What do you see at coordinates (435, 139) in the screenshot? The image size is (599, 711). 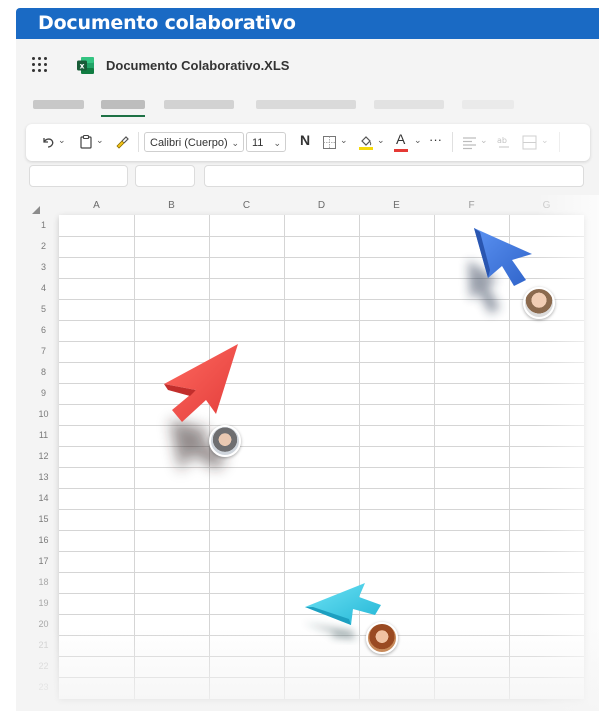 I see `more-options-button: ···` at bounding box center [435, 139].